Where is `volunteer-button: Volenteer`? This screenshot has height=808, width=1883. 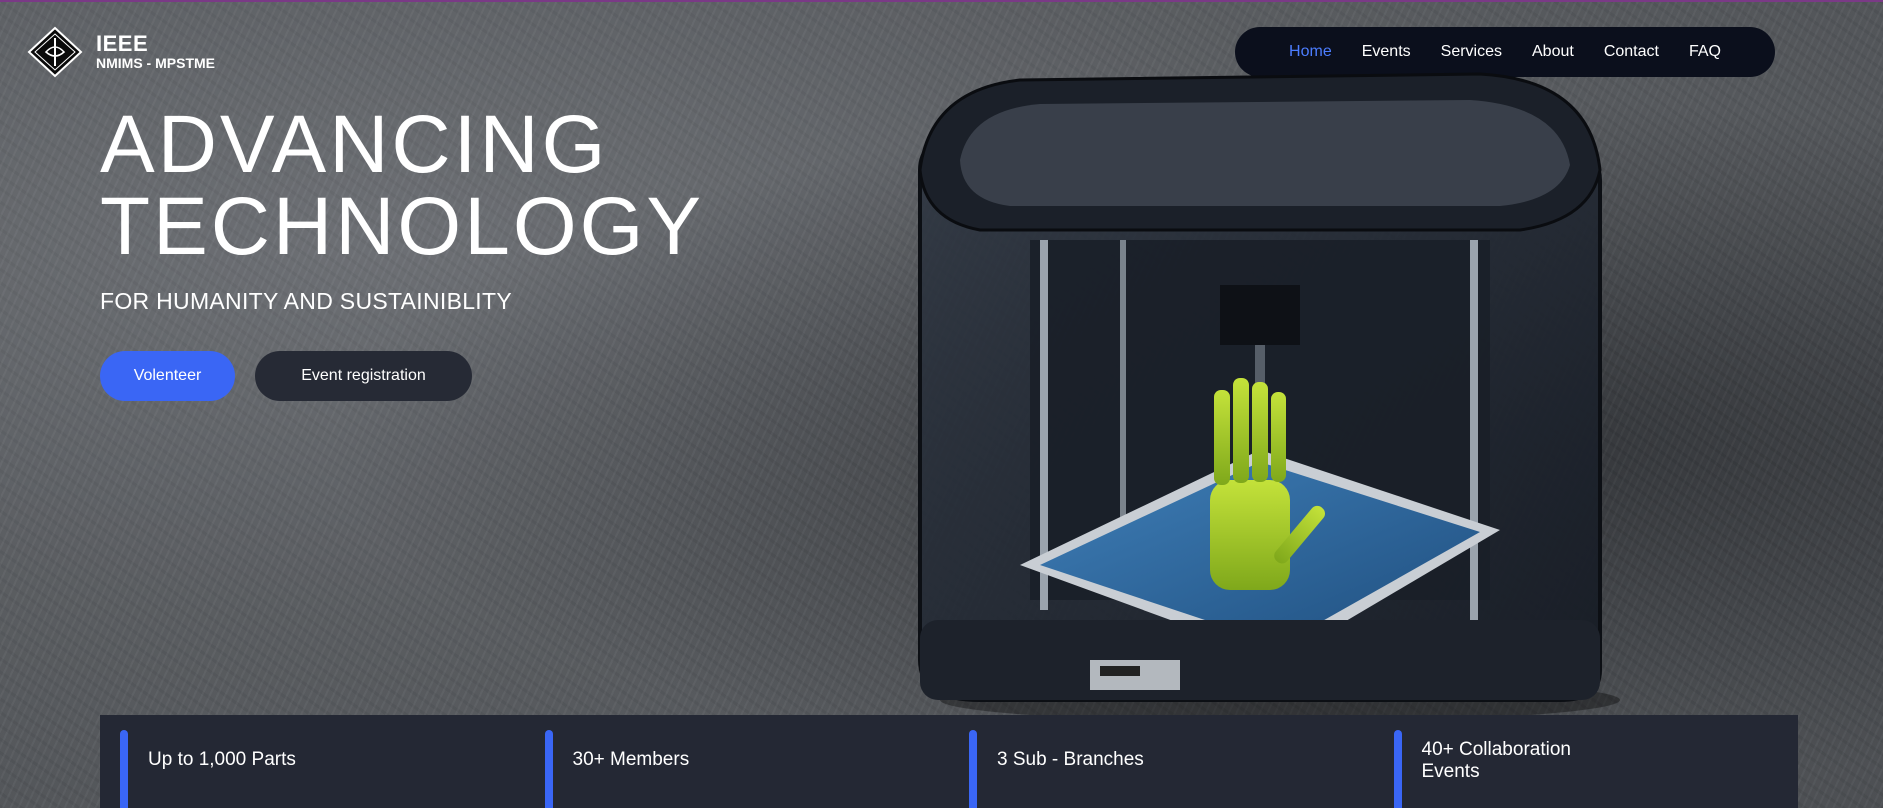
volunteer-button: Volenteer is located at coordinates (167, 376).